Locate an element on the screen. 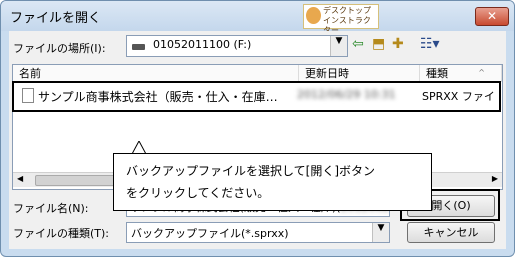 Image resolution: width=515 pixels, height=257 pixels. instruction-callout: バックアップファイルを選択して[開く]ボタン をクリックしてください。 is located at coordinates (272, 182).